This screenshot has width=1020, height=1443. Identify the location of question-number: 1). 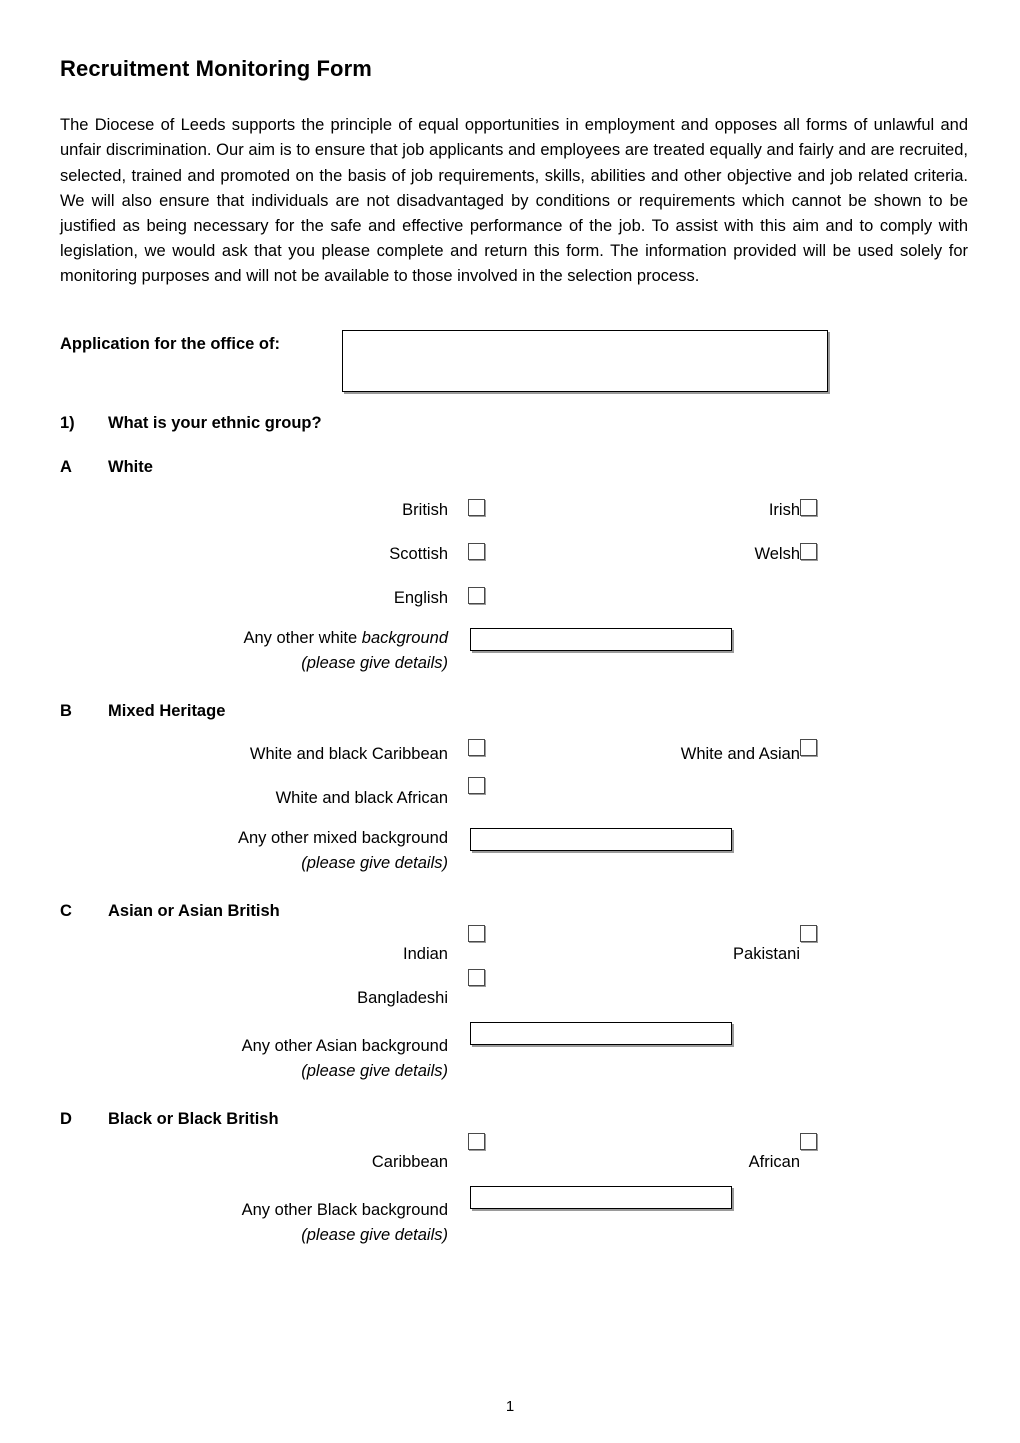
(67, 422).